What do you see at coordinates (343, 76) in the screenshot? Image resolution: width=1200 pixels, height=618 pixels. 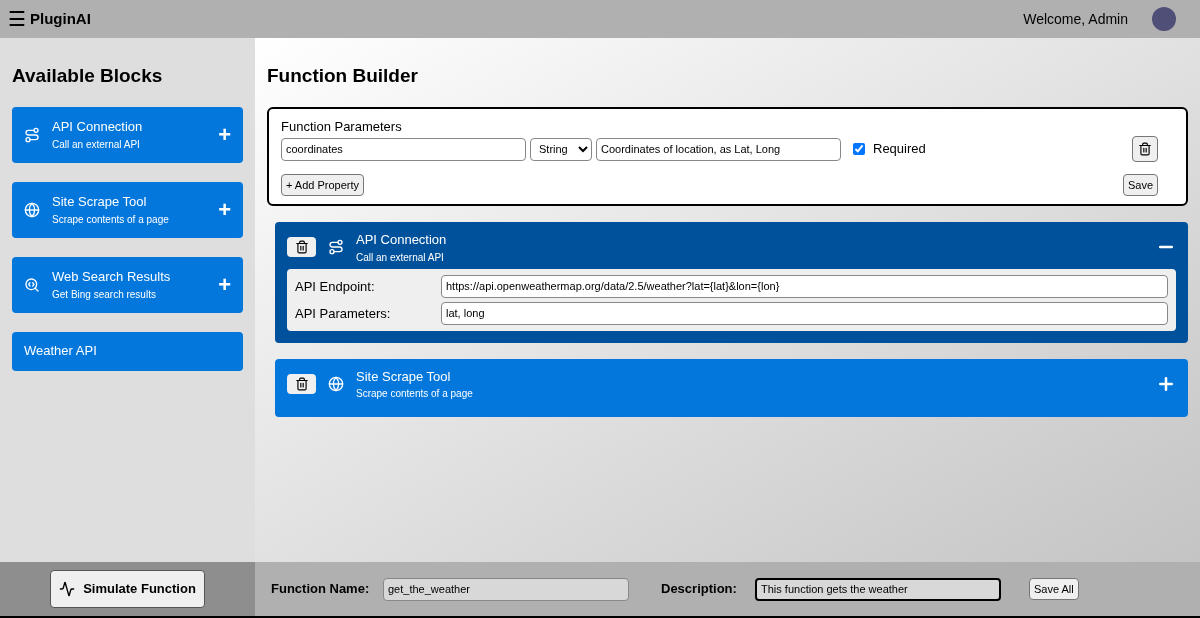 I see `builder-title: Function Builder` at bounding box center [343, 76].